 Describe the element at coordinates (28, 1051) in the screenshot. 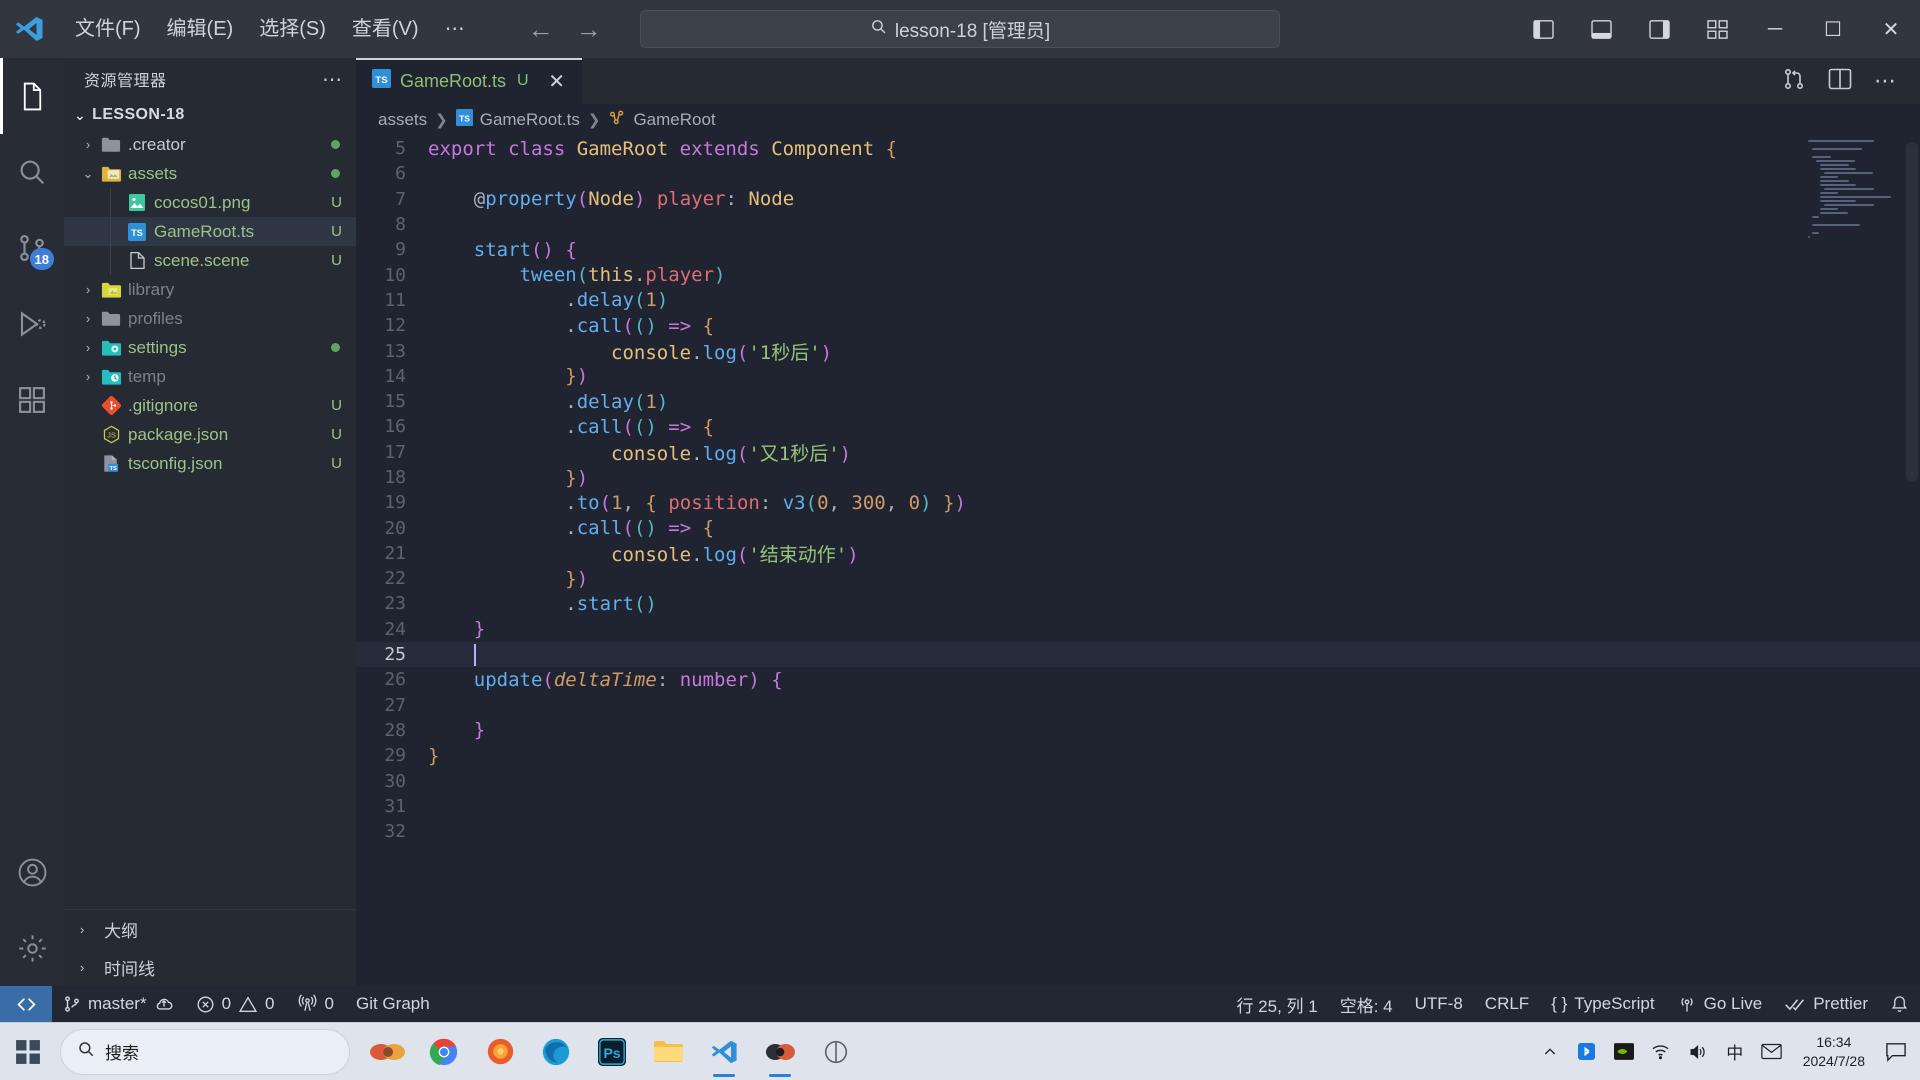

I see `windows-start-icon` at that location.